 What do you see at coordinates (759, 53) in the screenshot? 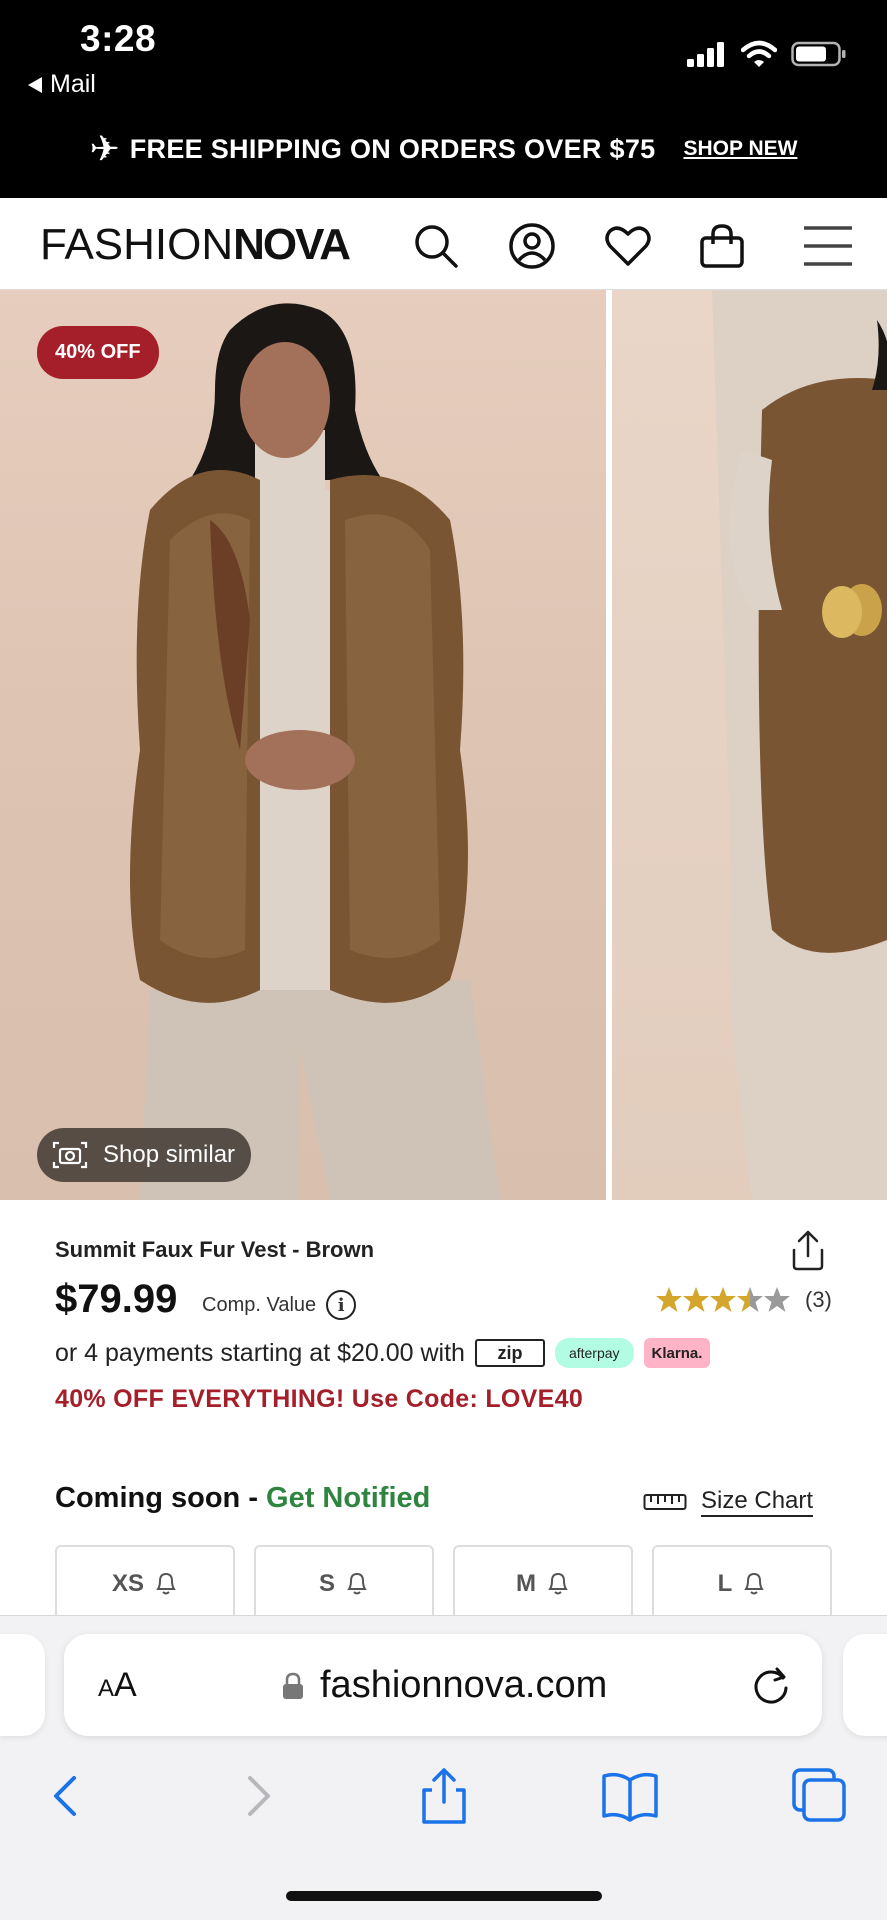
I see `wifi-icon` at bounding box center [759, 53].